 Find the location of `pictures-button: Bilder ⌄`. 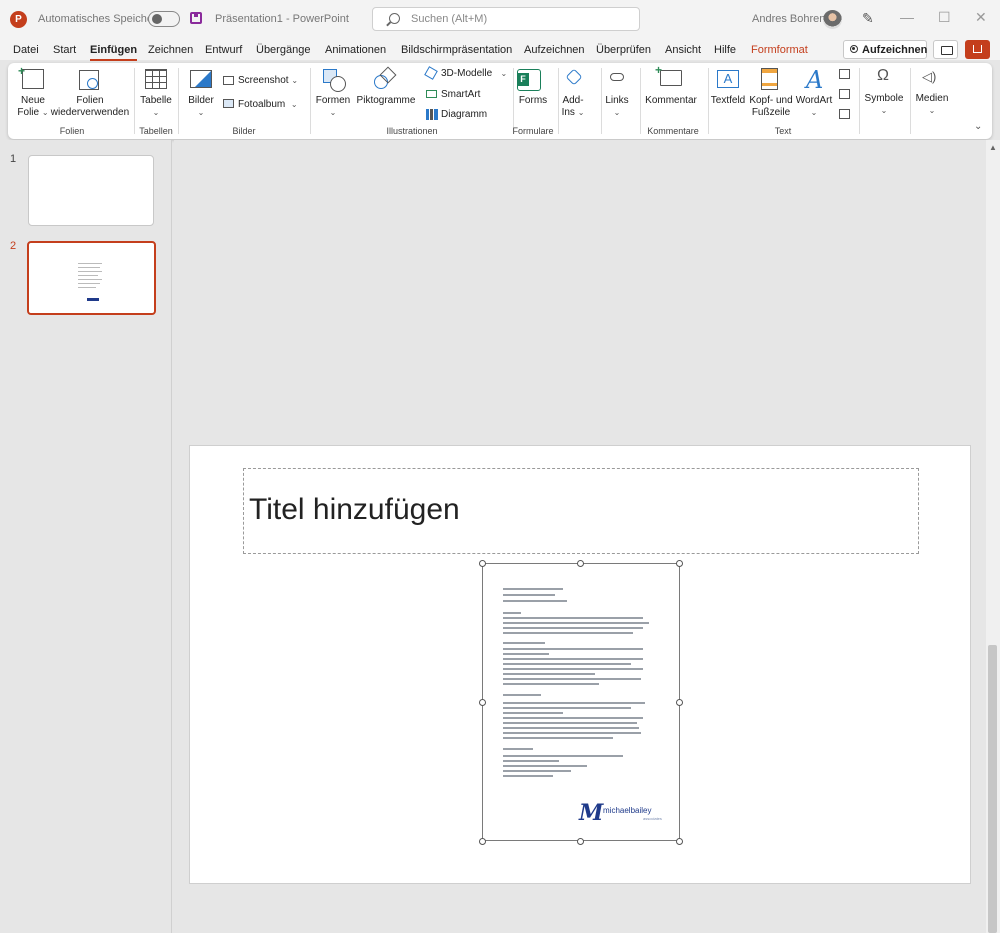

pictures-button: Bilder ⌄ is located at coordinates (201, 107).